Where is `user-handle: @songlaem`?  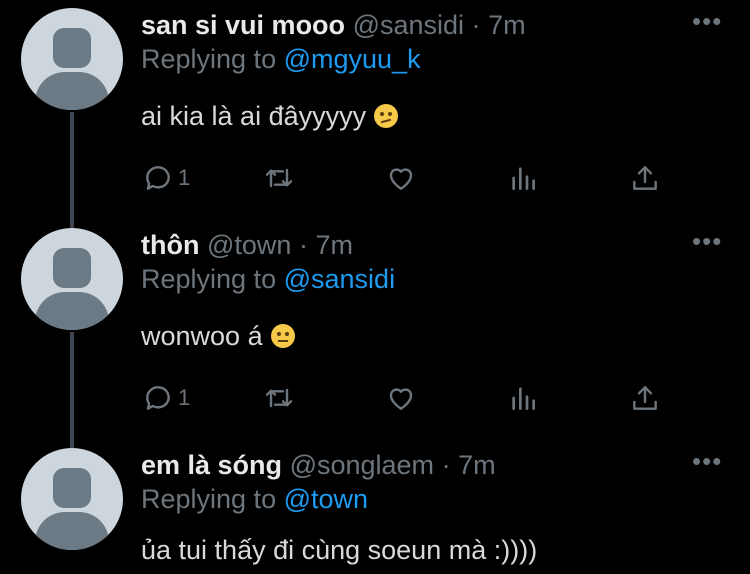 user-handle: @songlaem is located at coordinates (362, 465).